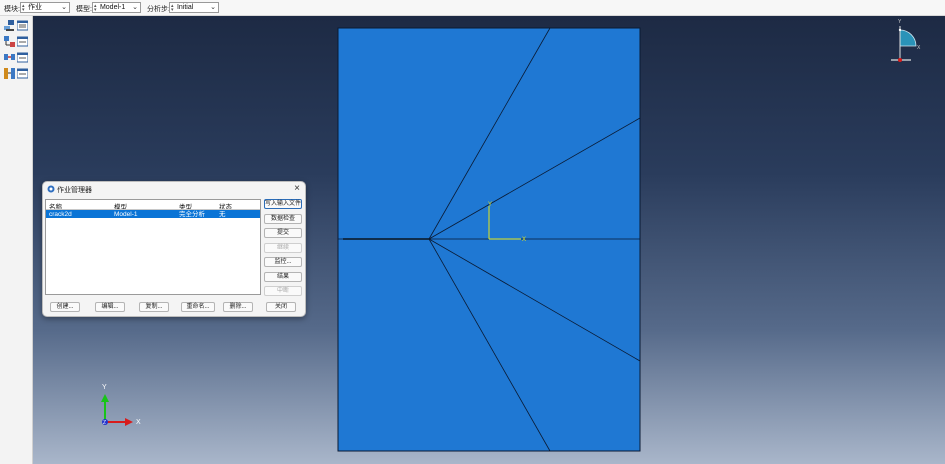 The image size is (945, 464). What do you see at coordinates (126, 214) in the screenshot?
I see `job-model-cell: Model-1` at bounding box center [126, 214].